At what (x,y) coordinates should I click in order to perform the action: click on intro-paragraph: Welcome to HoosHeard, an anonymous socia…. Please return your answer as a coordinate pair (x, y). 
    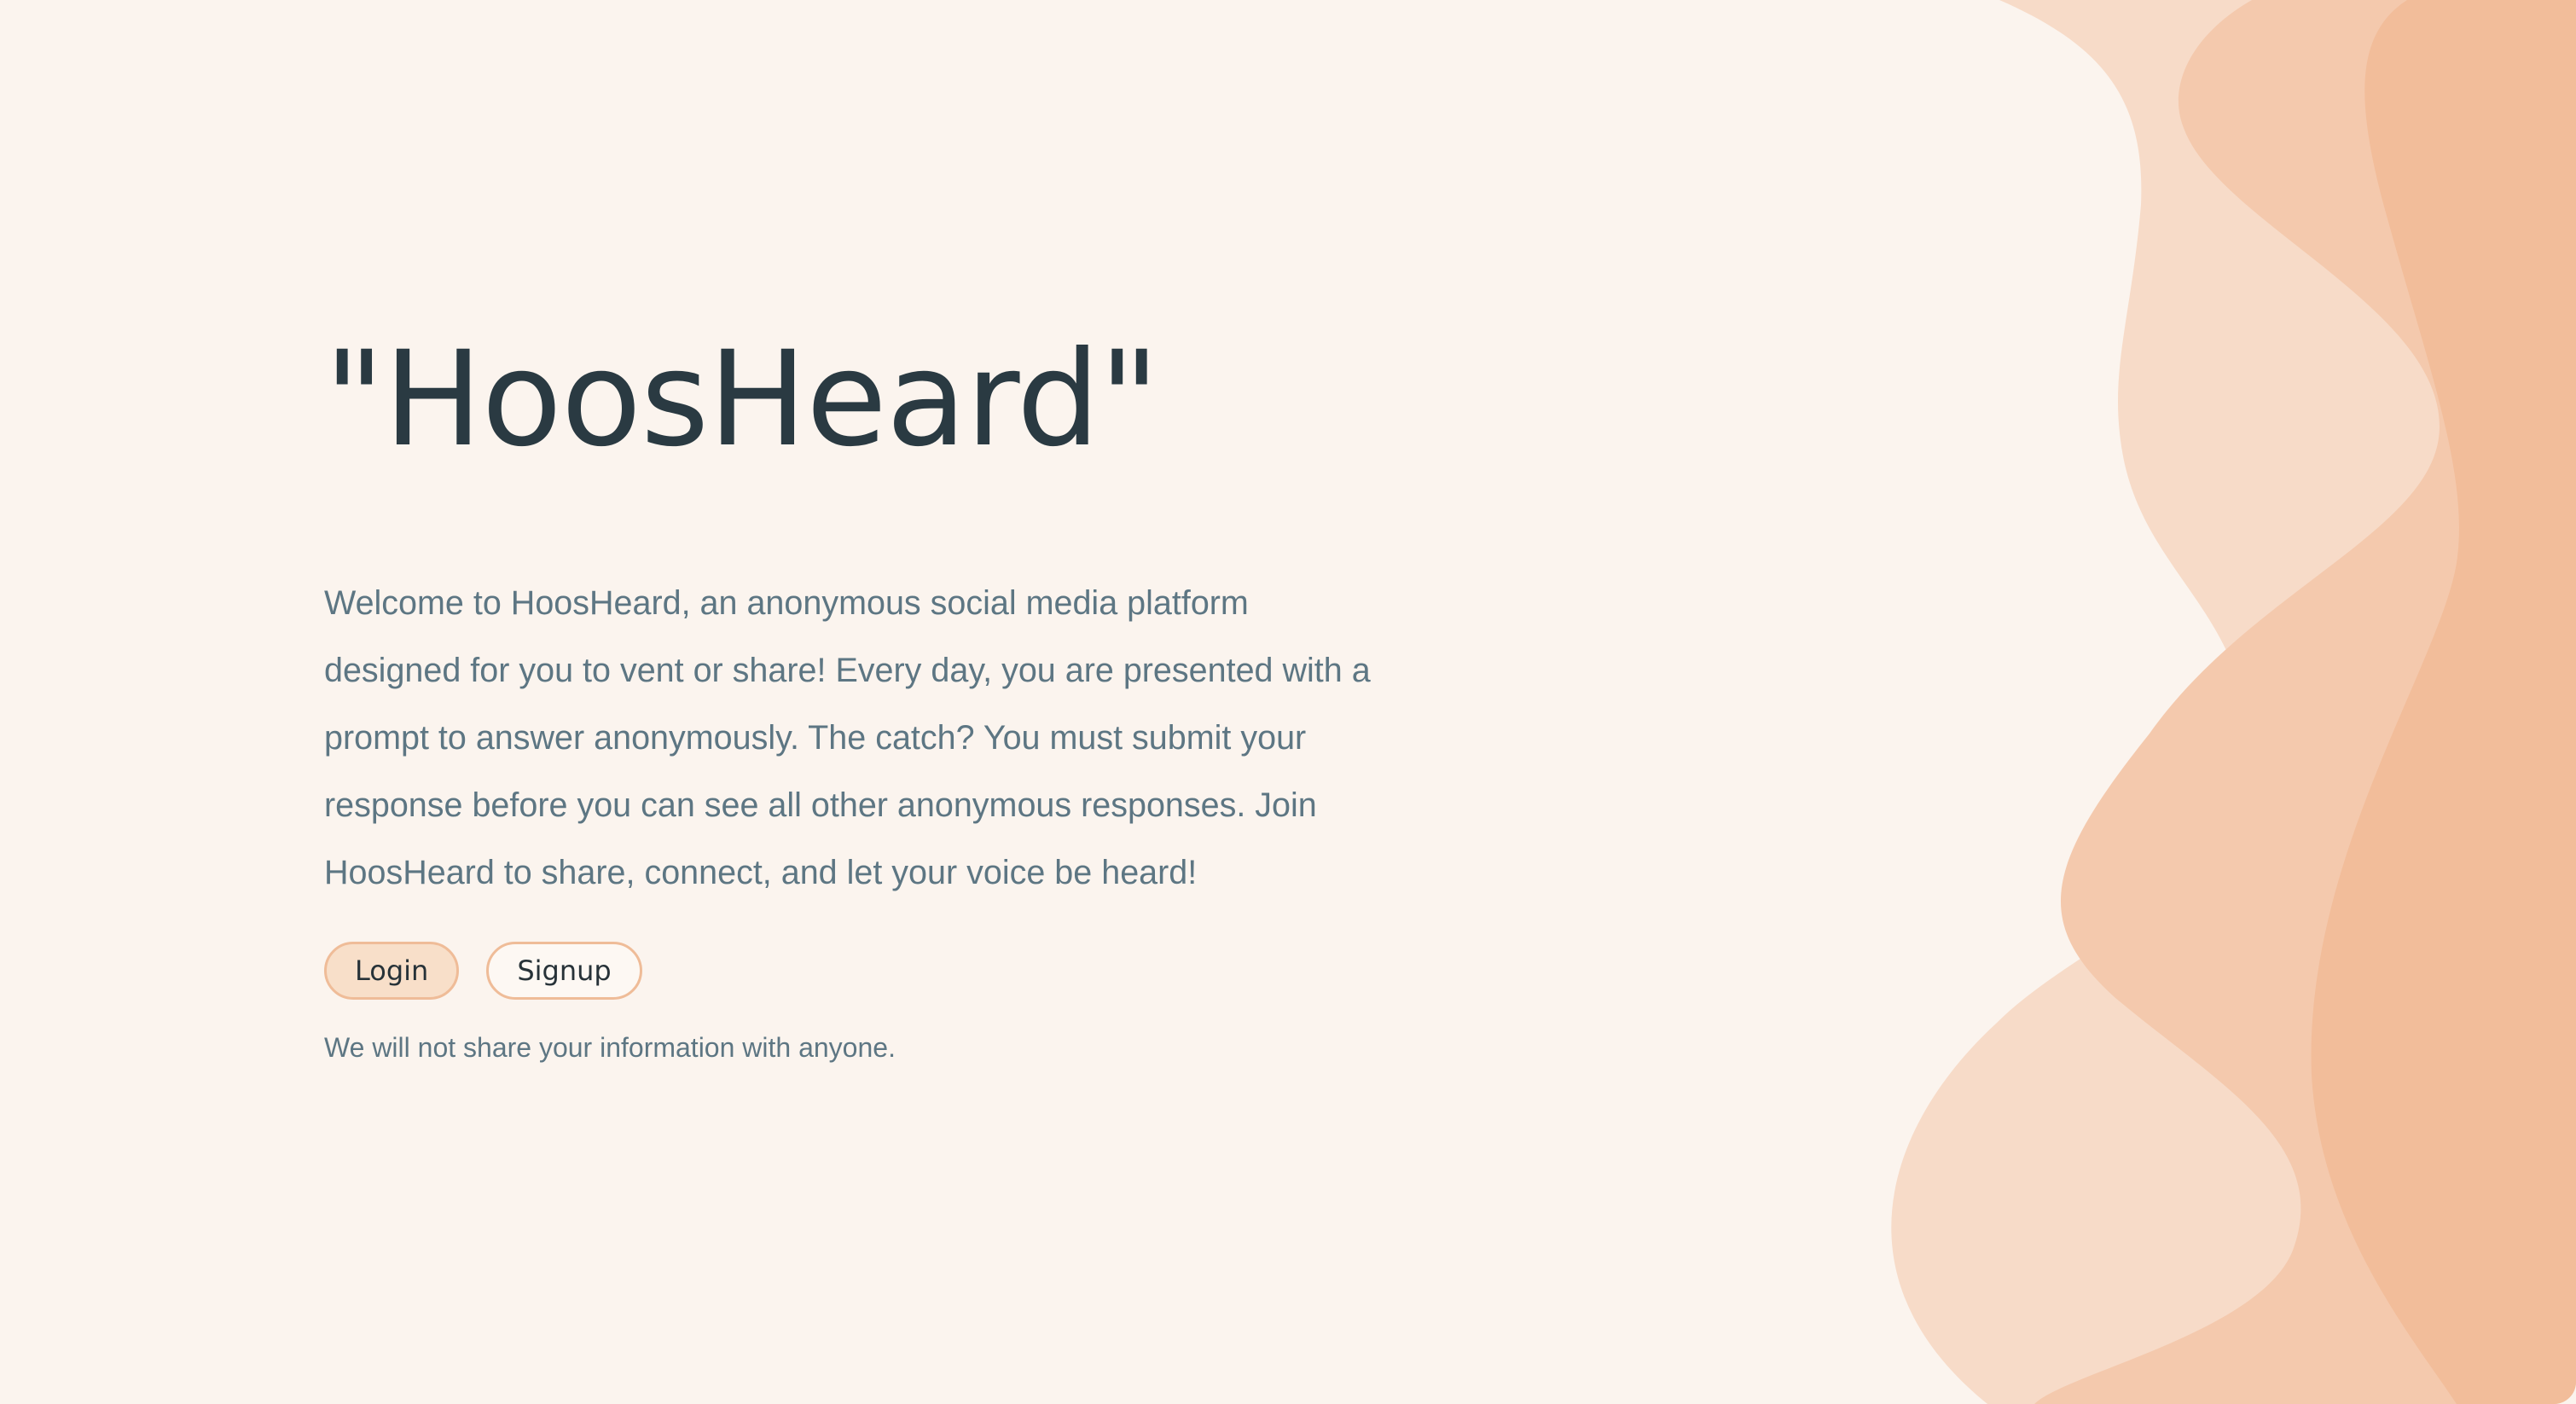
    Looking at the image, I should click on (847, 737).